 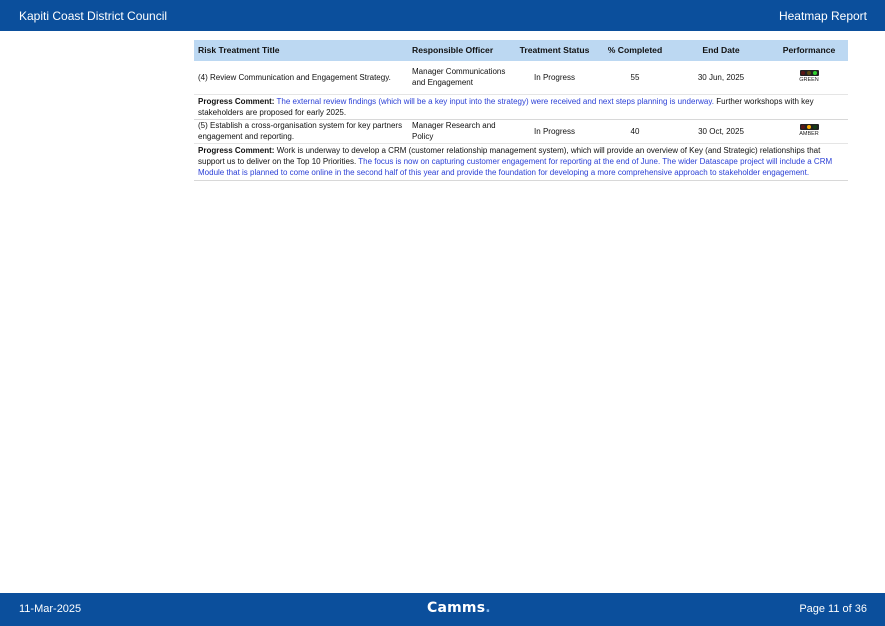 What do you see at coordinates (456, 608) in the screenshot?
I see `logo-text: Camms` at bounding box center [456, 608].